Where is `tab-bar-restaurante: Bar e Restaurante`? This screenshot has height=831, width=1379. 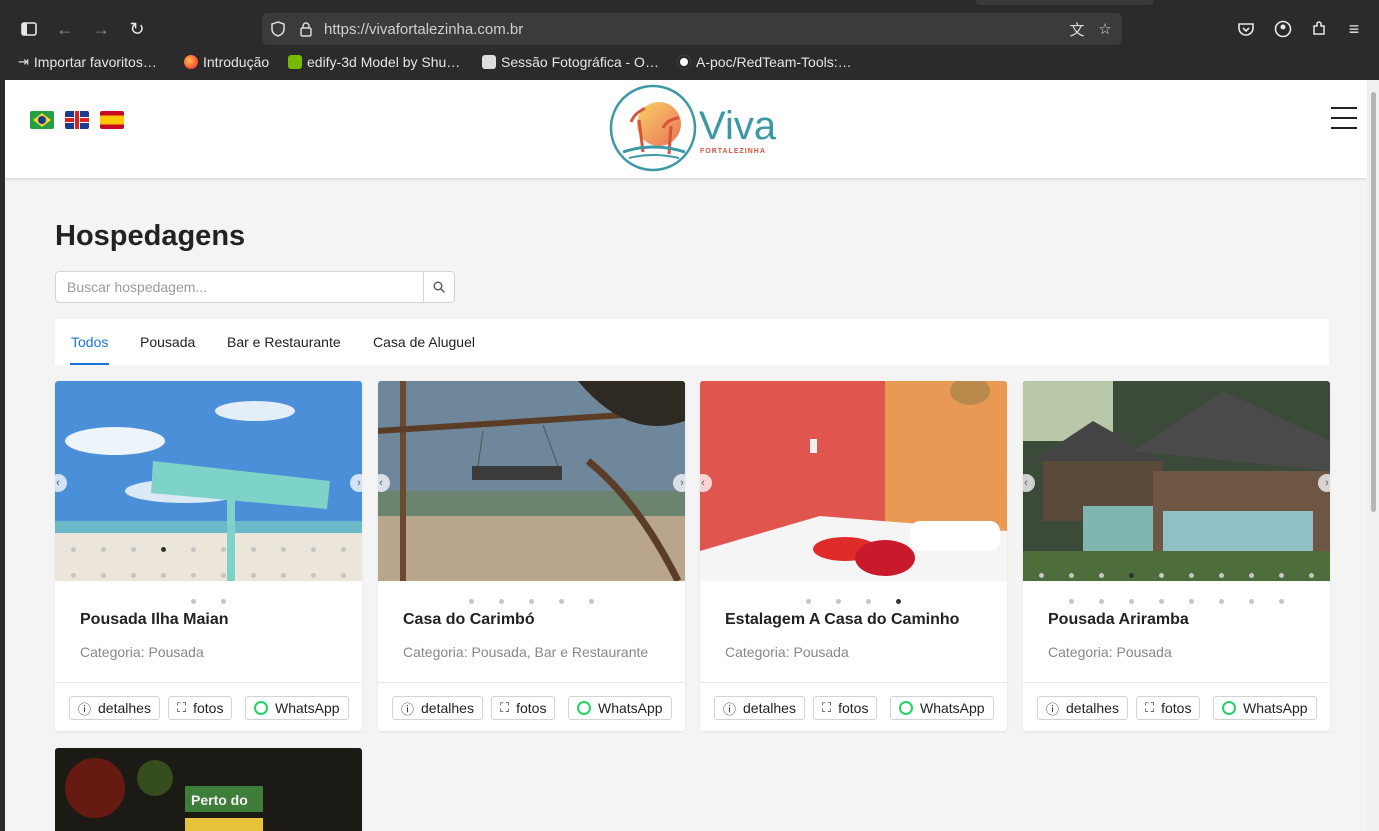 tab-bar-restaurante: Bar e Restaurante is located at coordinates (284, 342).